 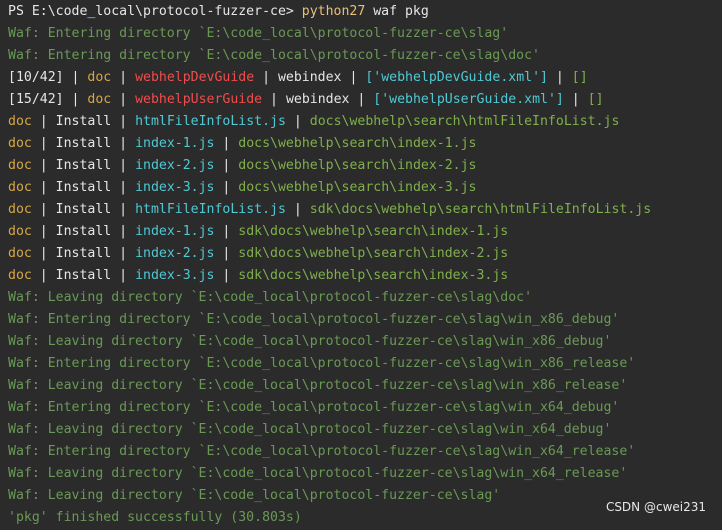 What do you see at coordinates (155, 11) in the screenshot?
I see `terminal-text: PS E:\code_local\protocol-fuzzer-ce>` at bounding box center [155, 11].